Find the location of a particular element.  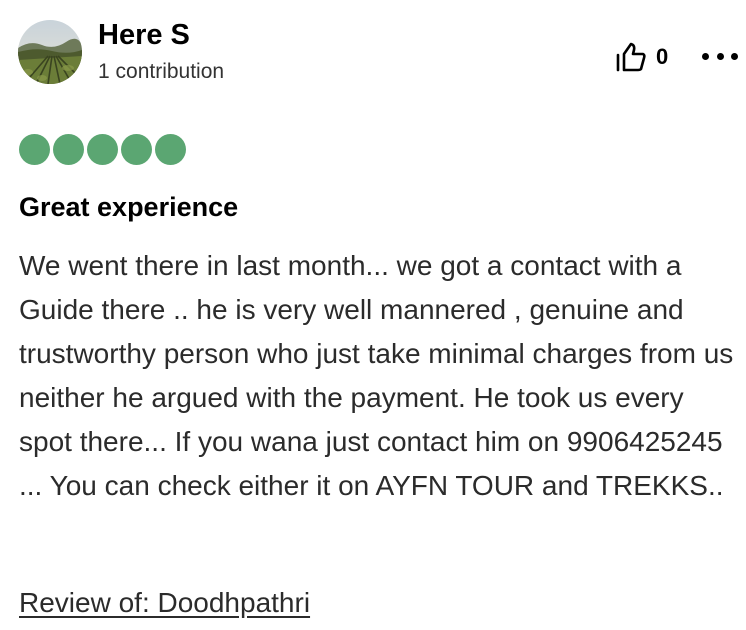

user-name: Here S is located at coordinates (144, 35).